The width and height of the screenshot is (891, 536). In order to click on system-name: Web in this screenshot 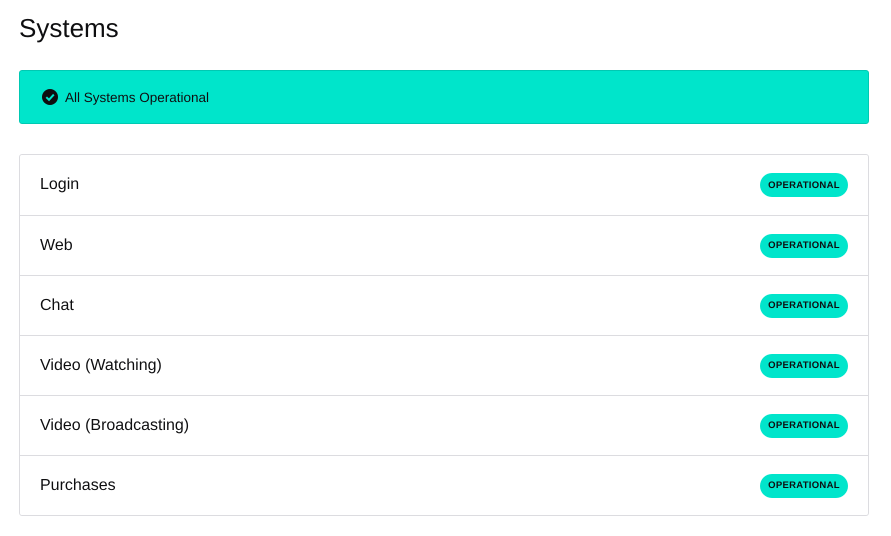, I will do `click(56, 245)`.